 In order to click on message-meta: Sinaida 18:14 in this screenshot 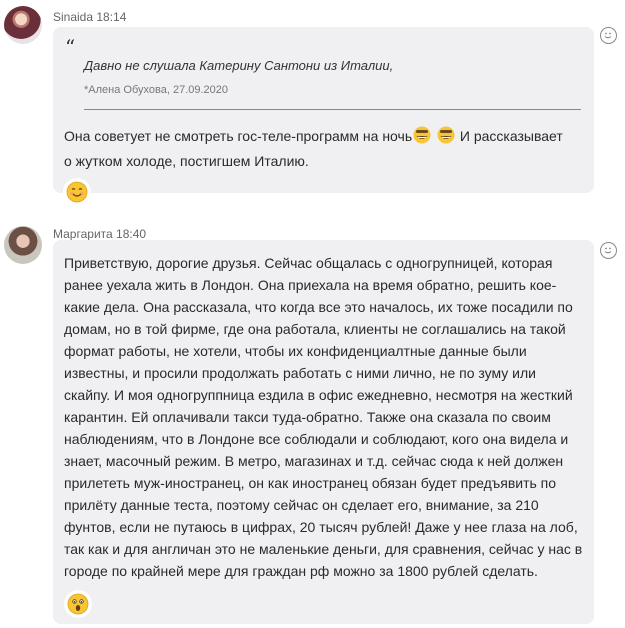, I will do `click(89, 17)`.